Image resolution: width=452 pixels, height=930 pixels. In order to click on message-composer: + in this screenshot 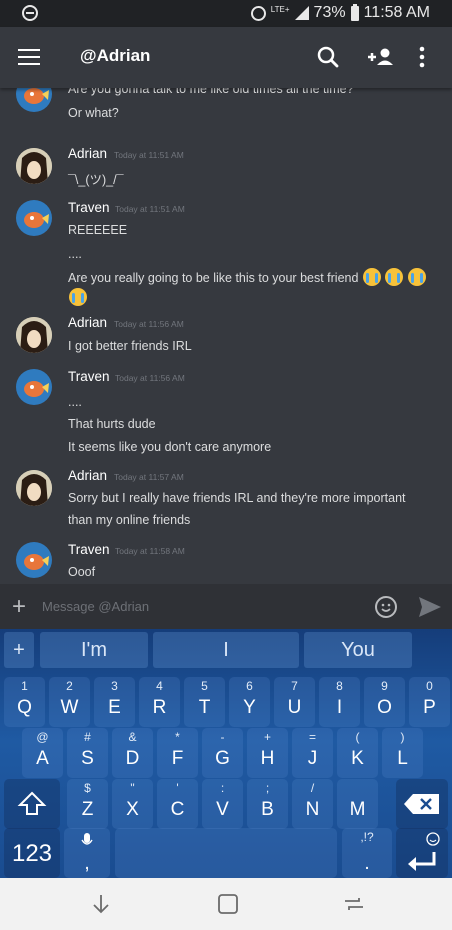, I will do `click(226, 606)`.